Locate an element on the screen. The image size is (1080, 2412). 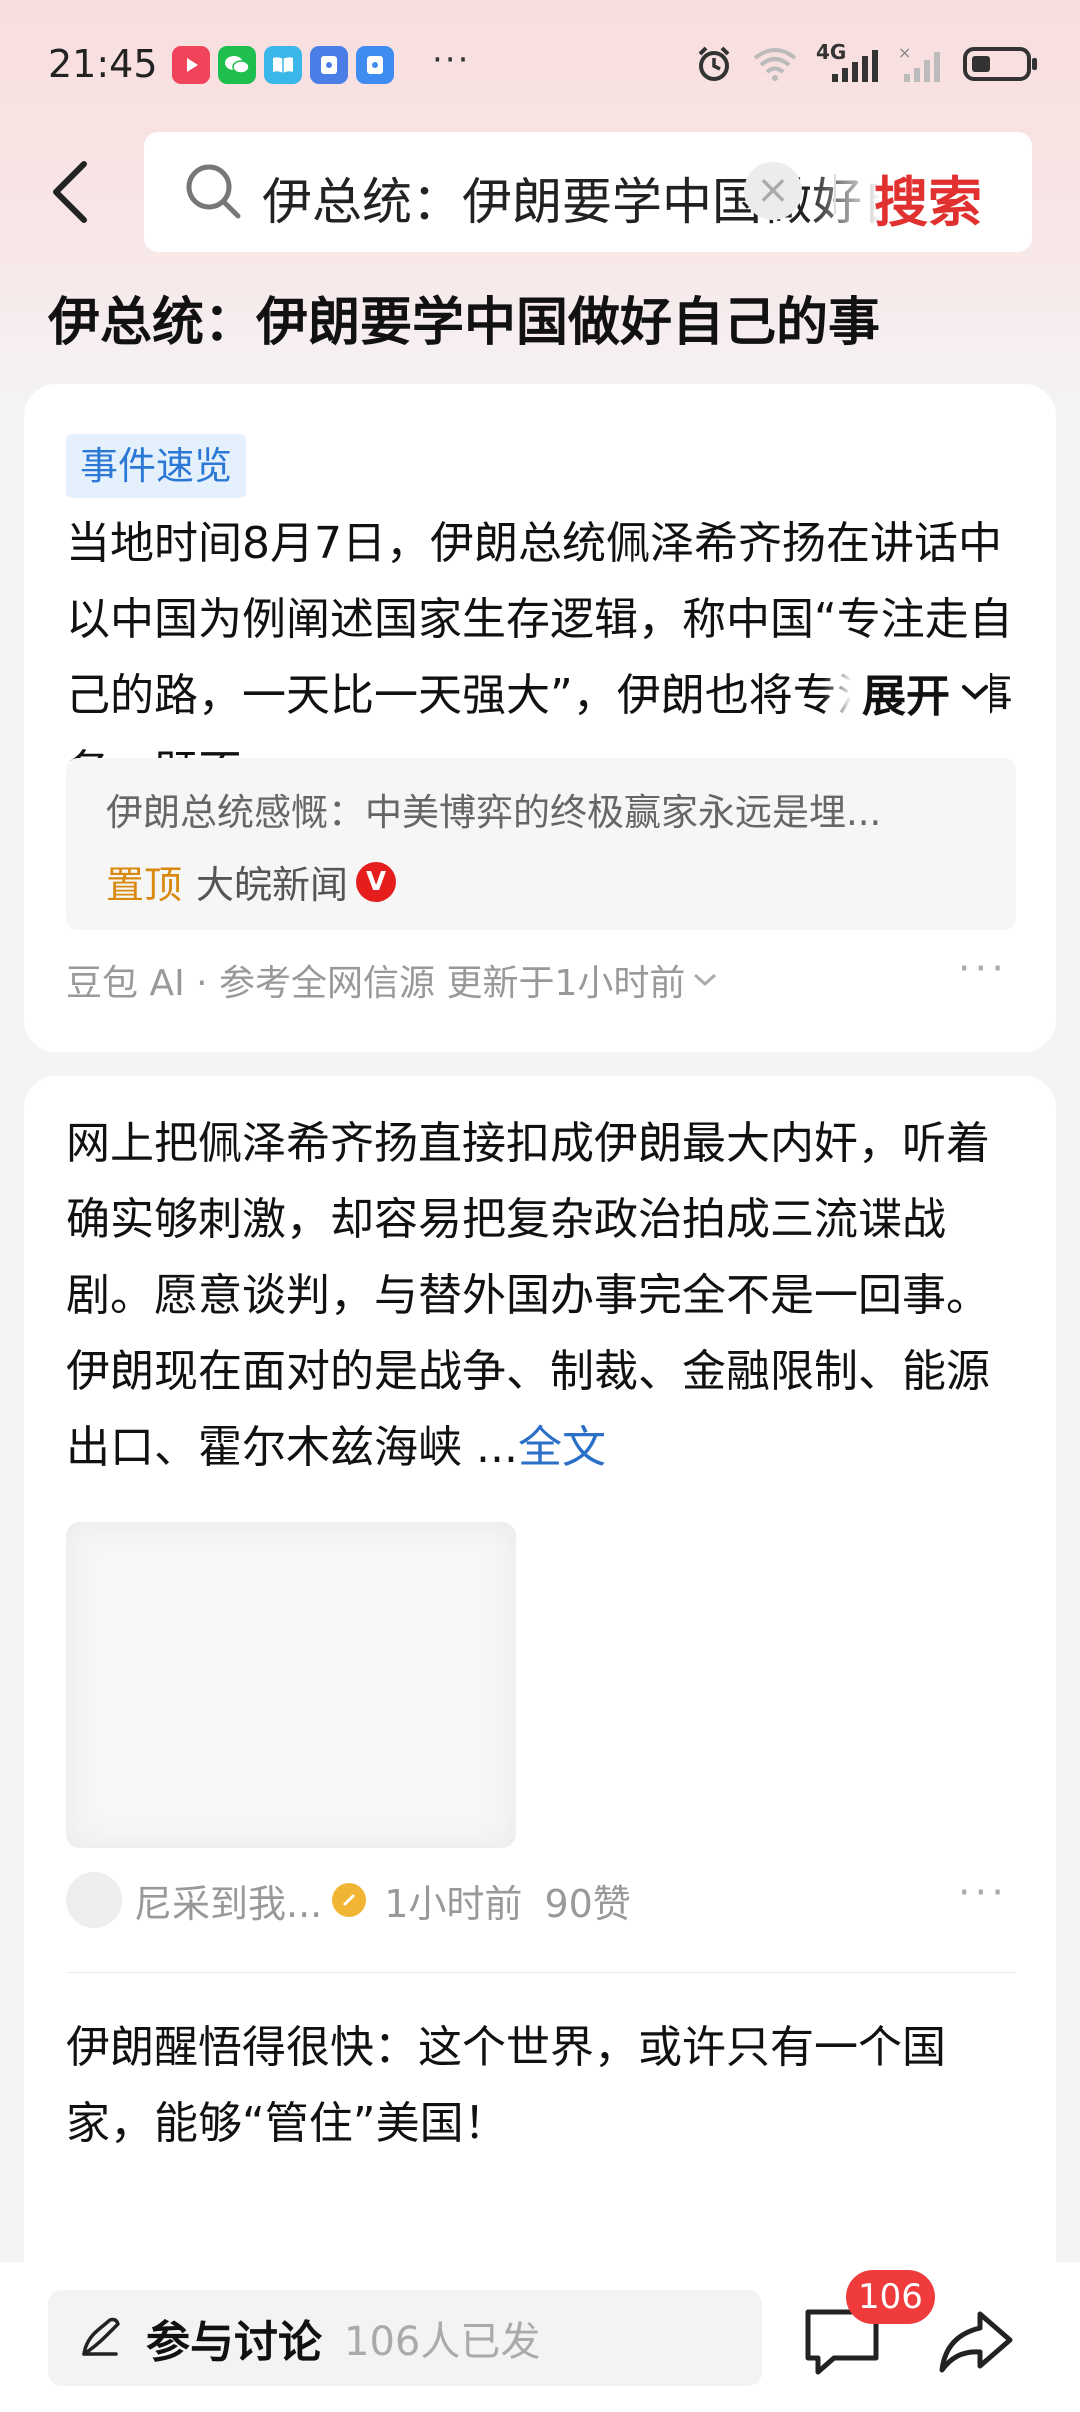
share-button is located at coordinates (976, 2342).